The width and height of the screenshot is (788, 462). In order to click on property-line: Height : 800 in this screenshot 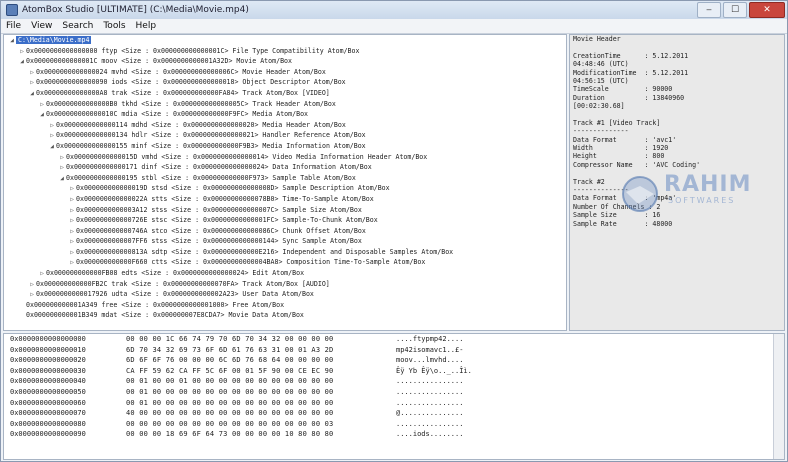, I will do `click(619, 156)`.